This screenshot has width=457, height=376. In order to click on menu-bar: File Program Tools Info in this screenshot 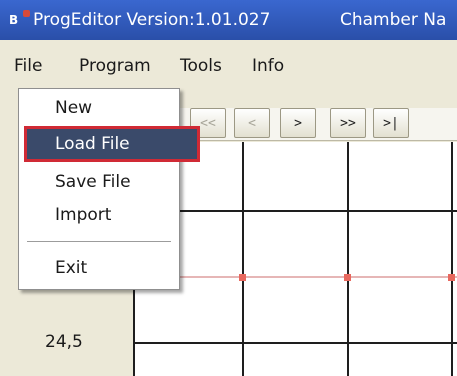, I will do `click(228, 64)`.